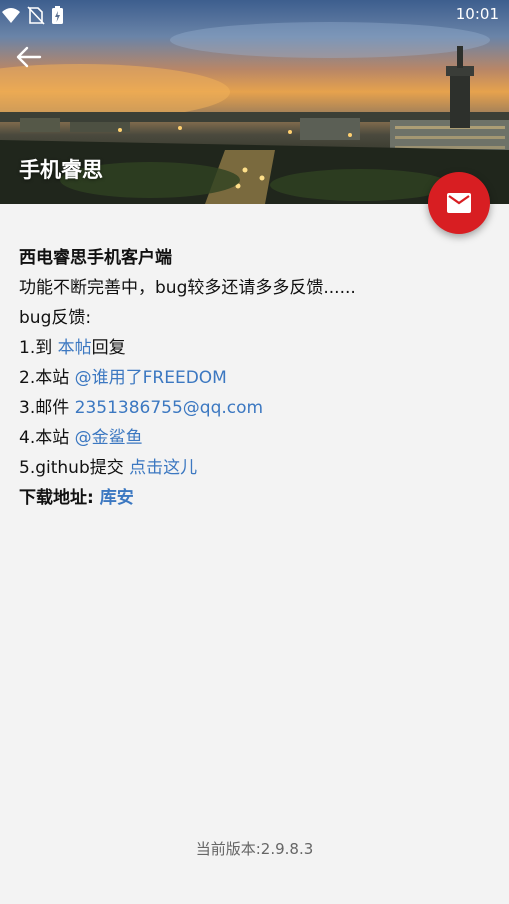  Describe the element at coordinates (38, 348) in the screenshot. I see `feedback-item-prefix: 1.到` at that location.